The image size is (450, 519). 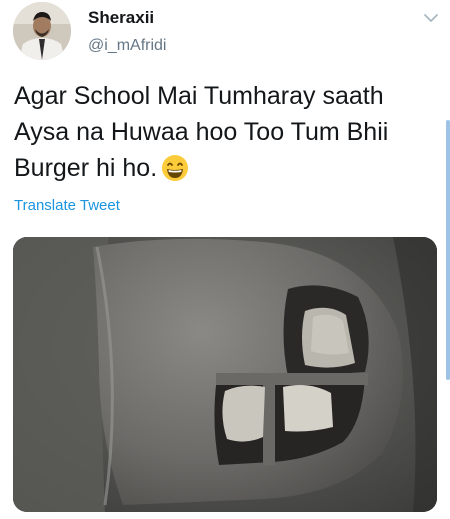 I want to click on avatar-photo, so click(x=42, y=31).